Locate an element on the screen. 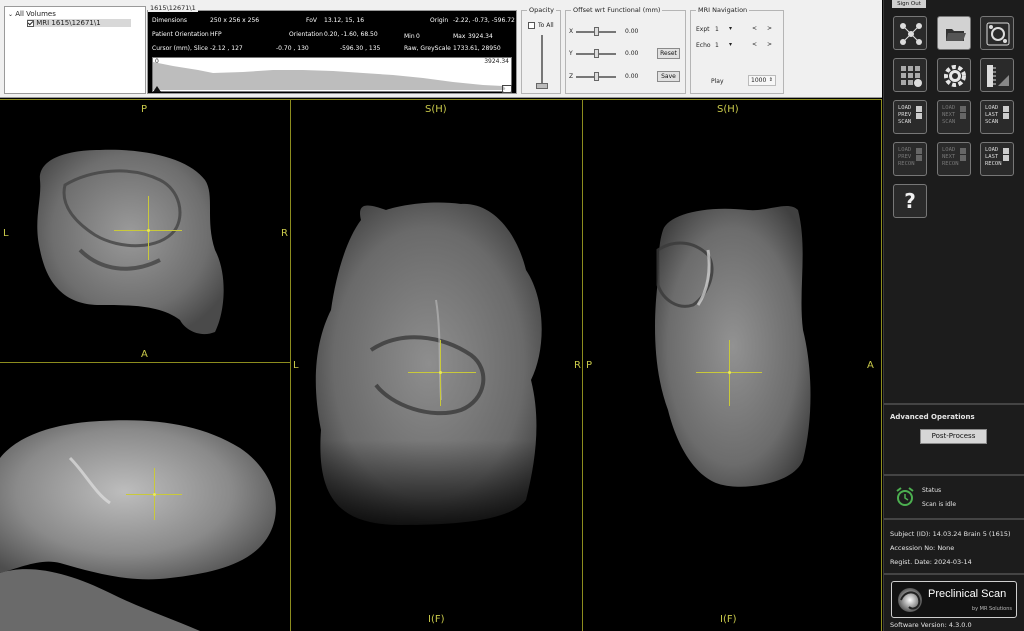 The image size is (1024, 631). preclinical-scan-logo: Preclinical Scan by MR Solutions is located at coordinates (954, 599).